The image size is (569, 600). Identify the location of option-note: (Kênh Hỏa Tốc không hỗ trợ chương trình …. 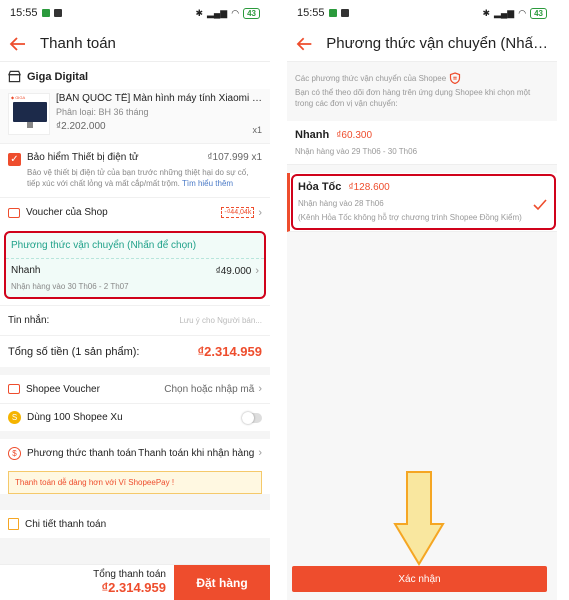
(410, 217).